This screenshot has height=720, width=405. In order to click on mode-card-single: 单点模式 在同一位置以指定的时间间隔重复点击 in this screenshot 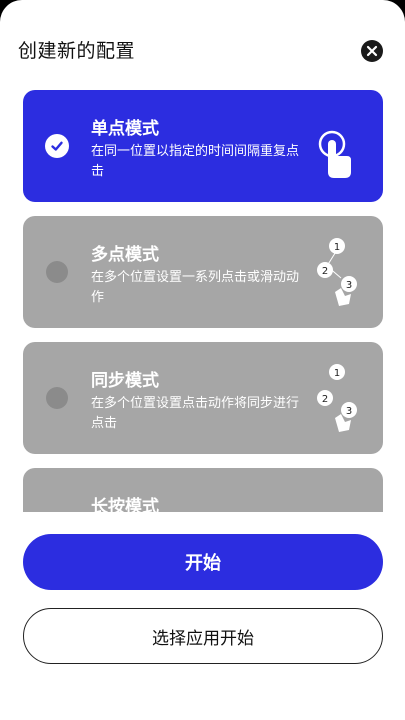, I will do `click(203, 146)`.